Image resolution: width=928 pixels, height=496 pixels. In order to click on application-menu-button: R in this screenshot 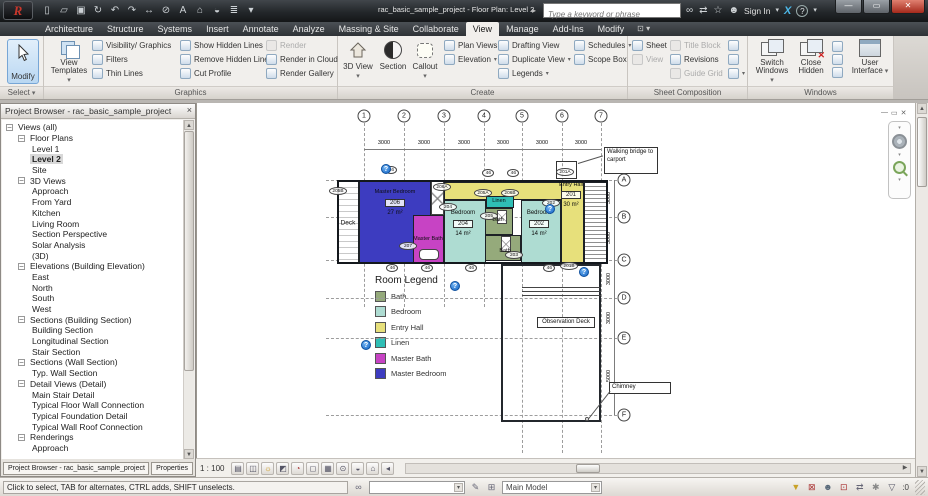, I will do `click(18, 10)`.